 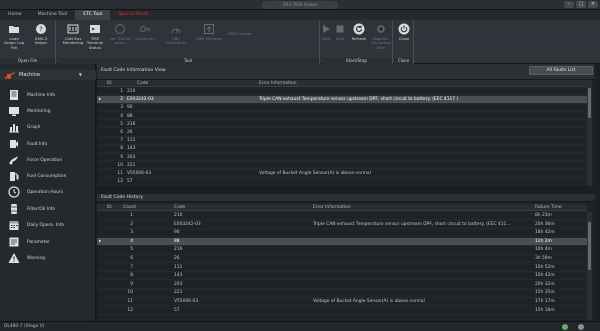 I want to click on sidebar-item-warning: Warning, so click(x=48, y=258).